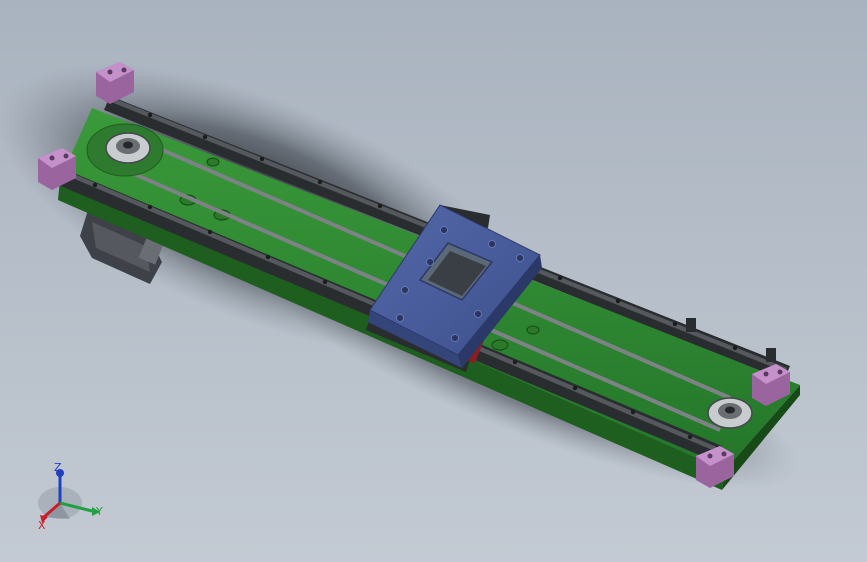  Describe the element at coordinates (58, 467) in the screenshot. I see `z-axis-label: Z` at that location.